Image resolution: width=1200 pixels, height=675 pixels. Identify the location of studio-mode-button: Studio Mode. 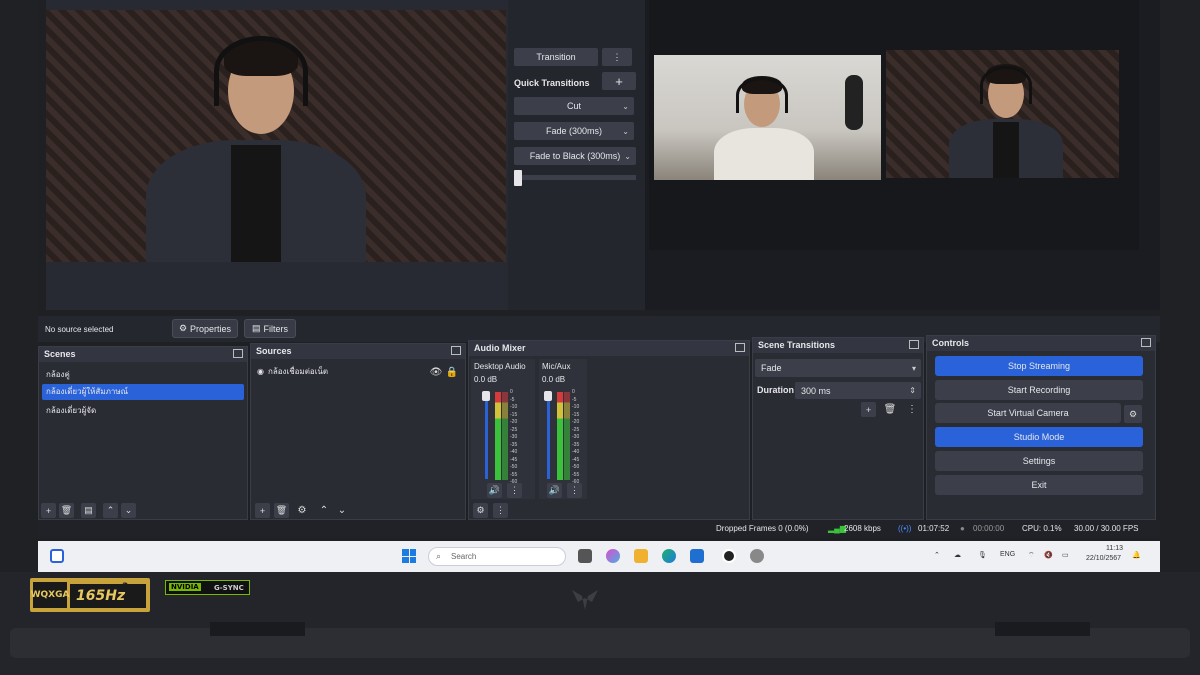
(1039, 437).